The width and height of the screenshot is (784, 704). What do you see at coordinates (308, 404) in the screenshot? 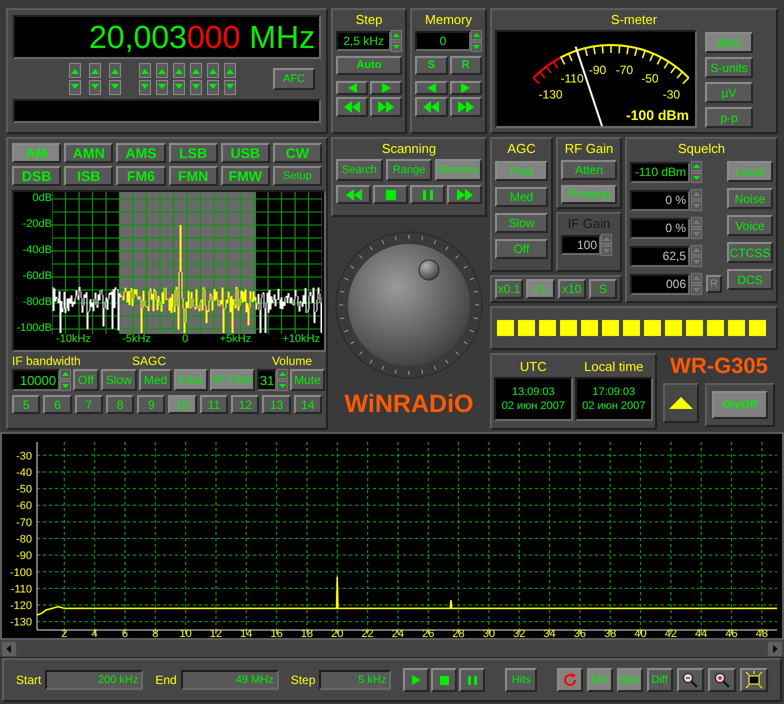
I see `preset-button: 14` at bounding box center [308, 404].